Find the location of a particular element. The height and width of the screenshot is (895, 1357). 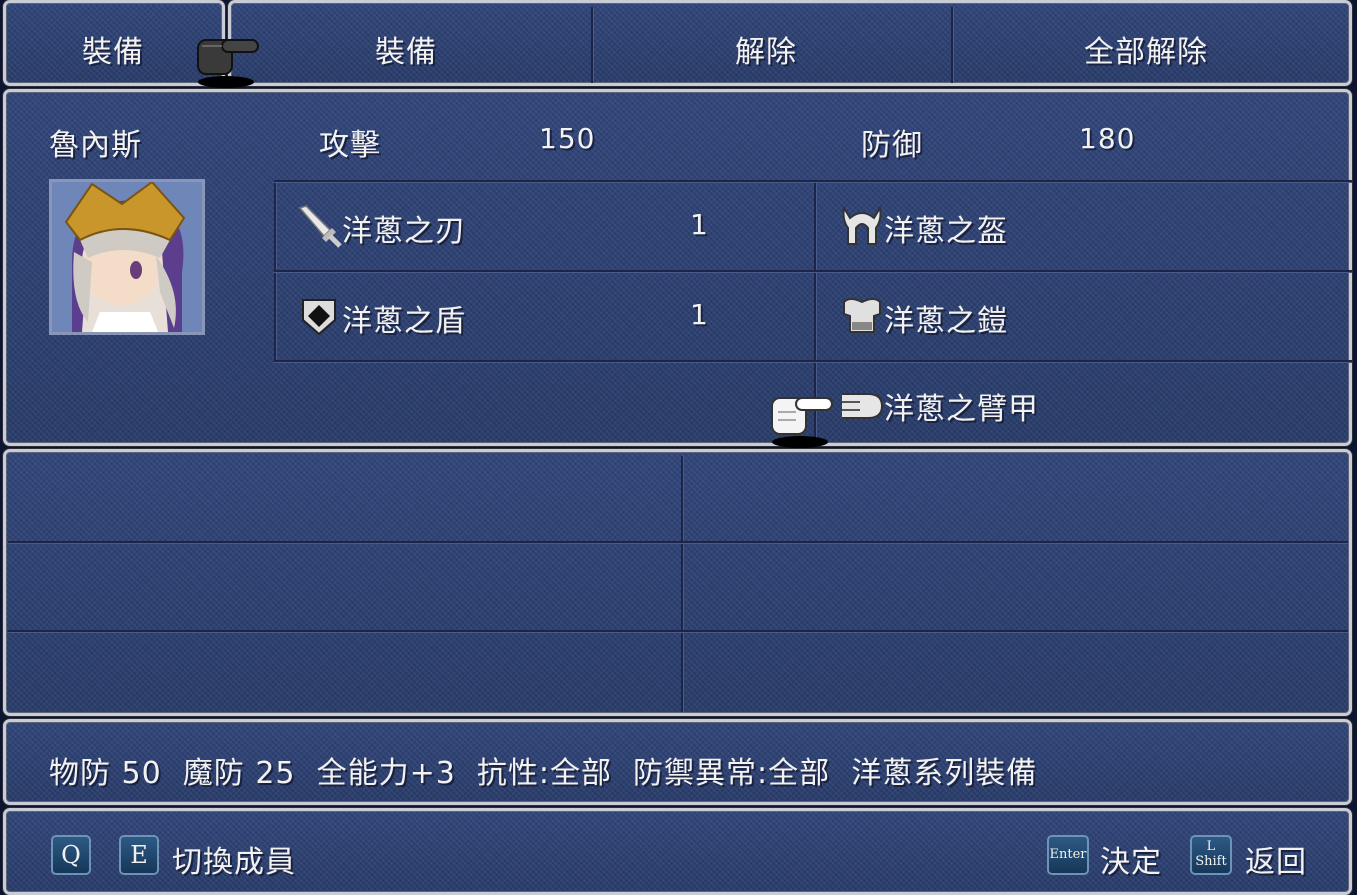

remove-command-button: 解除 is located at coordinates (766, 49).